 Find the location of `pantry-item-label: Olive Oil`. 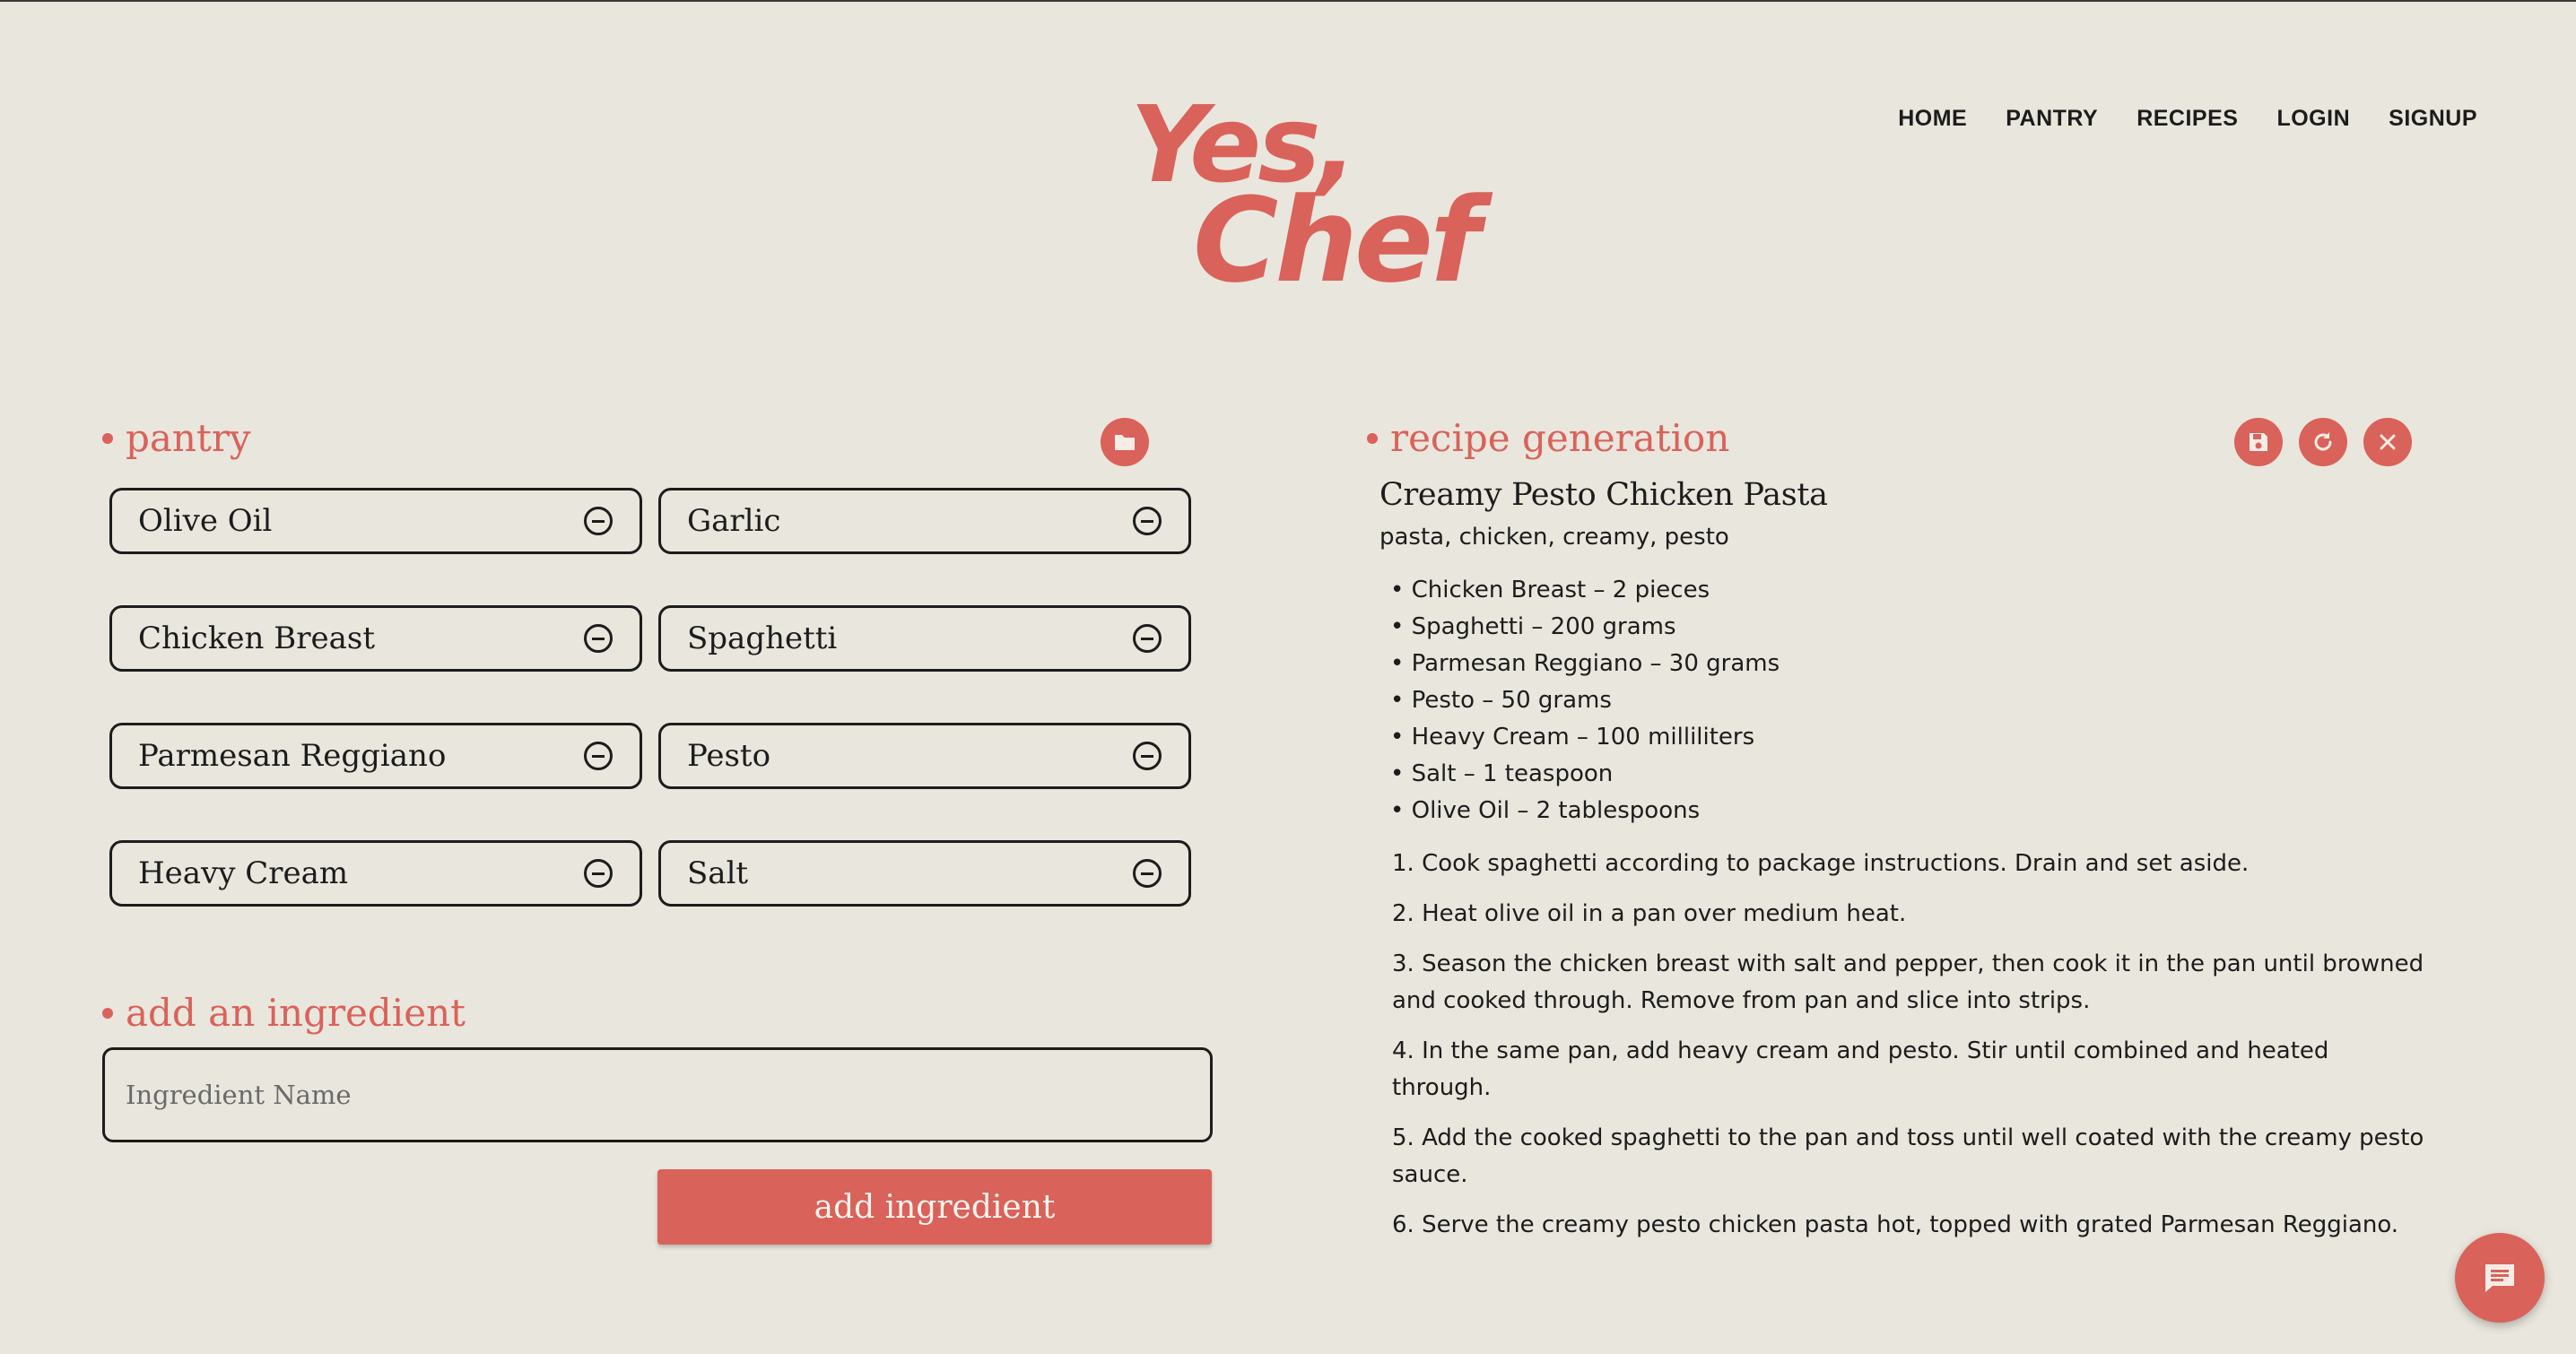

pantry-item-label: Olive Oil is located at coordinates (205, 521).